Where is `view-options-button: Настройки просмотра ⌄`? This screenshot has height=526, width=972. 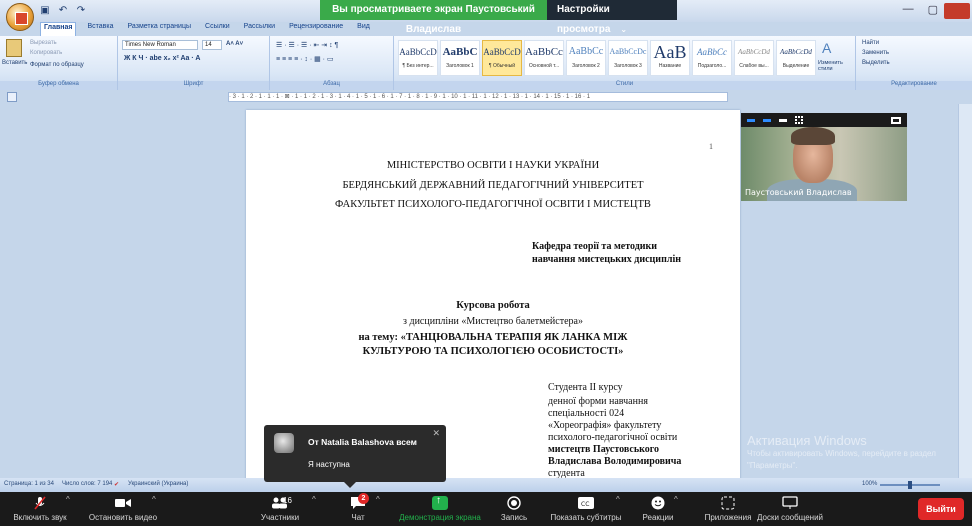
view-options-button: Настройки просмотра ⌄ is located at coordinates (612, 17).